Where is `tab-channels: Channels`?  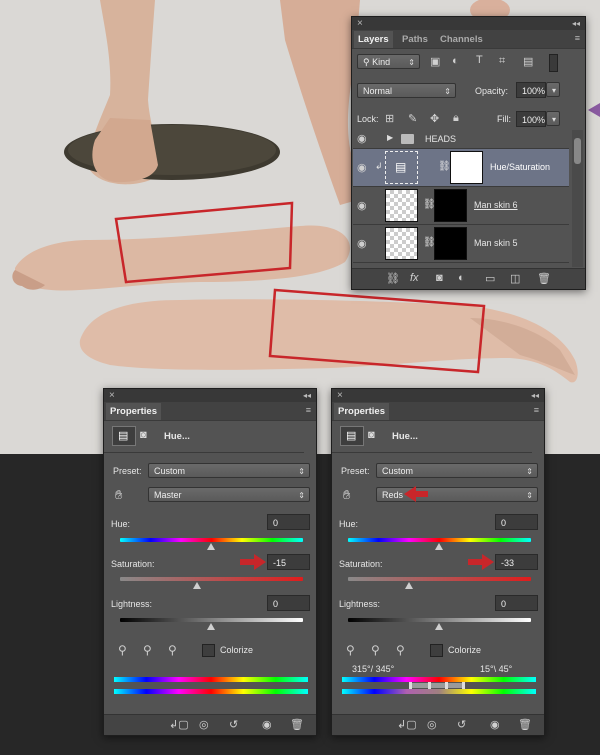
tab-channels: Channels is located at coordinates (461, 39).